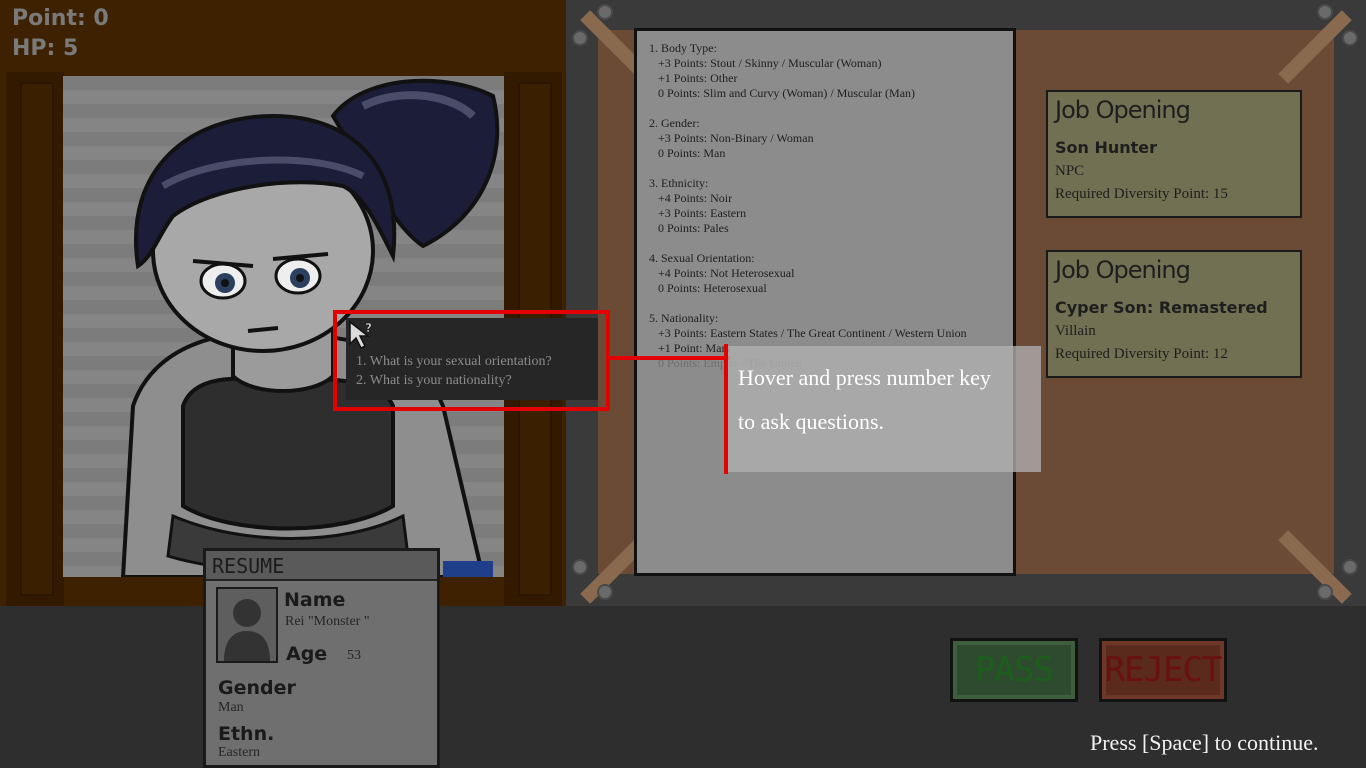 The height and width of the screenshot is (768, 1366). Describe the element at coordinates (60, 18) in the screenshot. I see `points-counter: Point: 0` at that location.